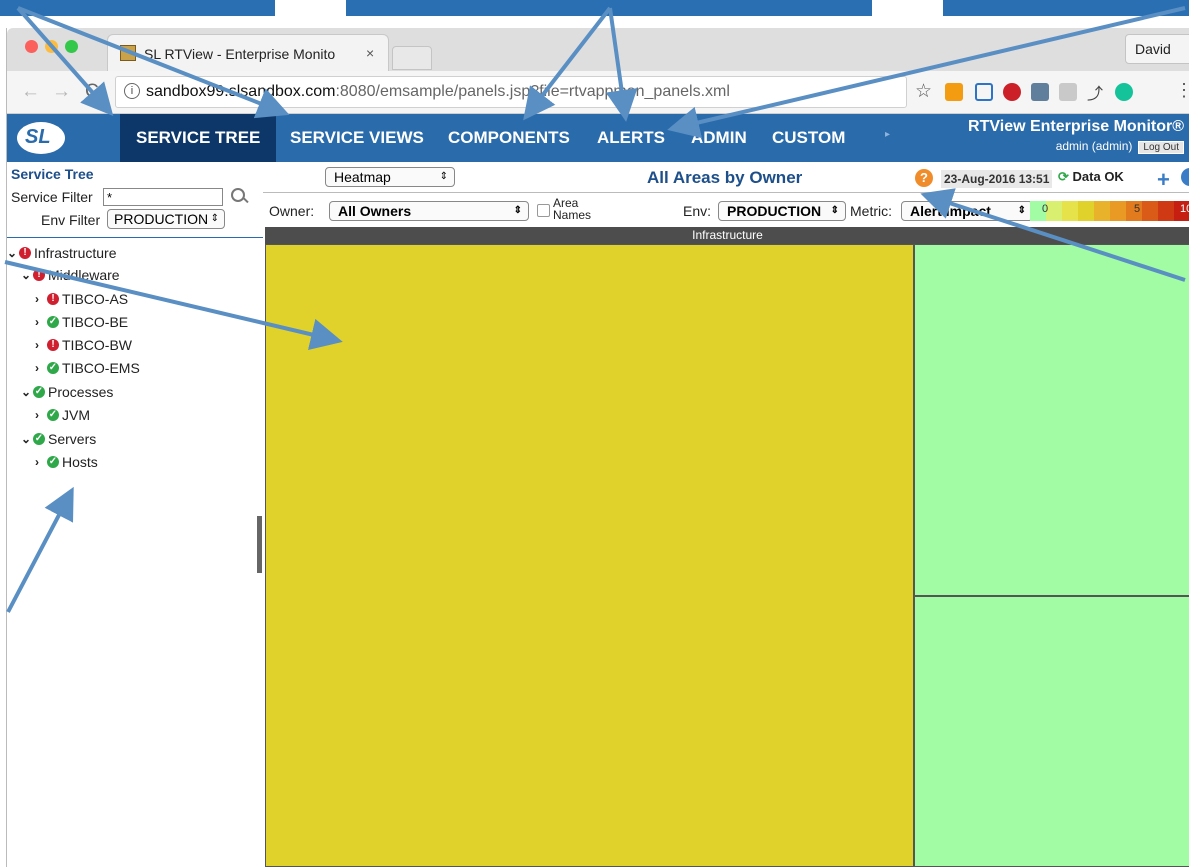 The height and width of the screenshot is (867, 1189). I want to click on tree-label: Middleware, so click(84, 275).